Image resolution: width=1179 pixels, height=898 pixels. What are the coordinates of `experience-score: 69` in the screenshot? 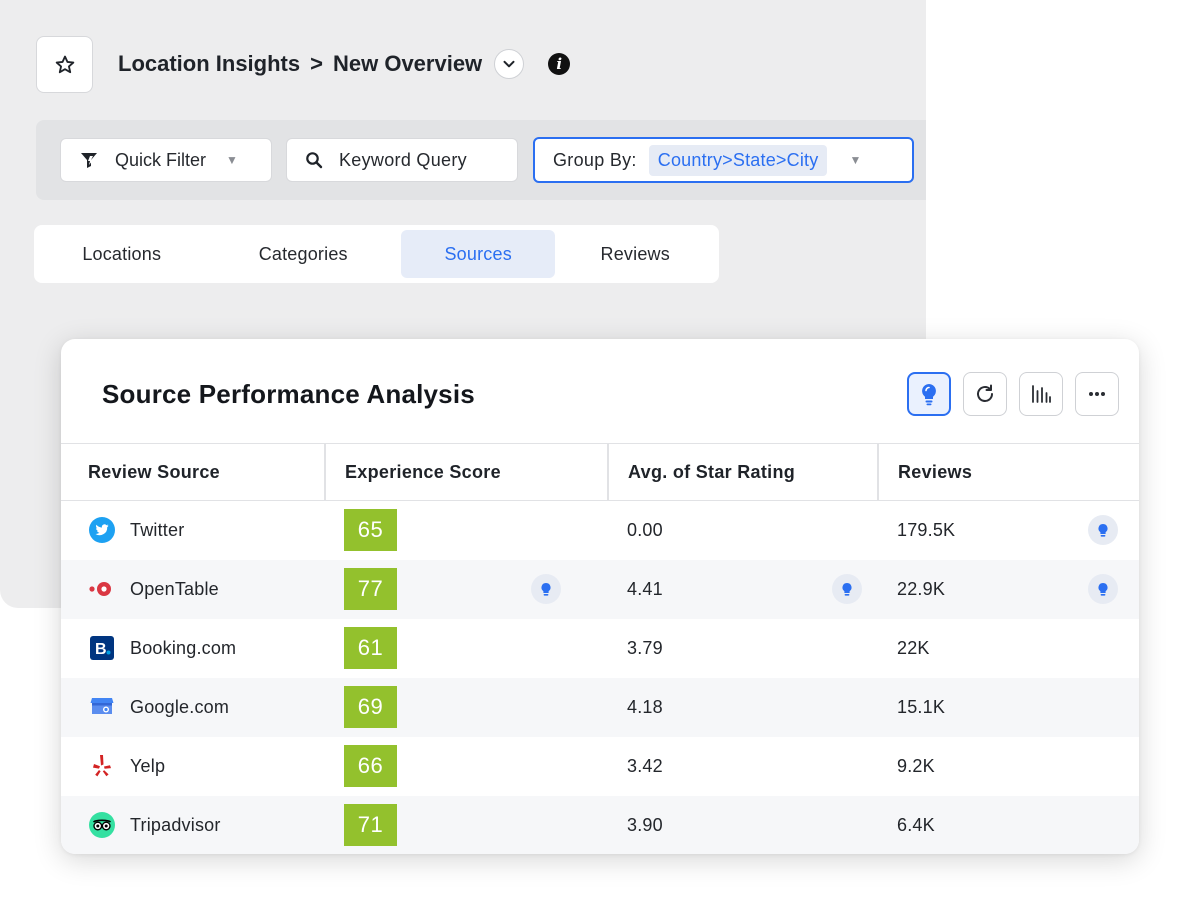 It's located at (370, 707).